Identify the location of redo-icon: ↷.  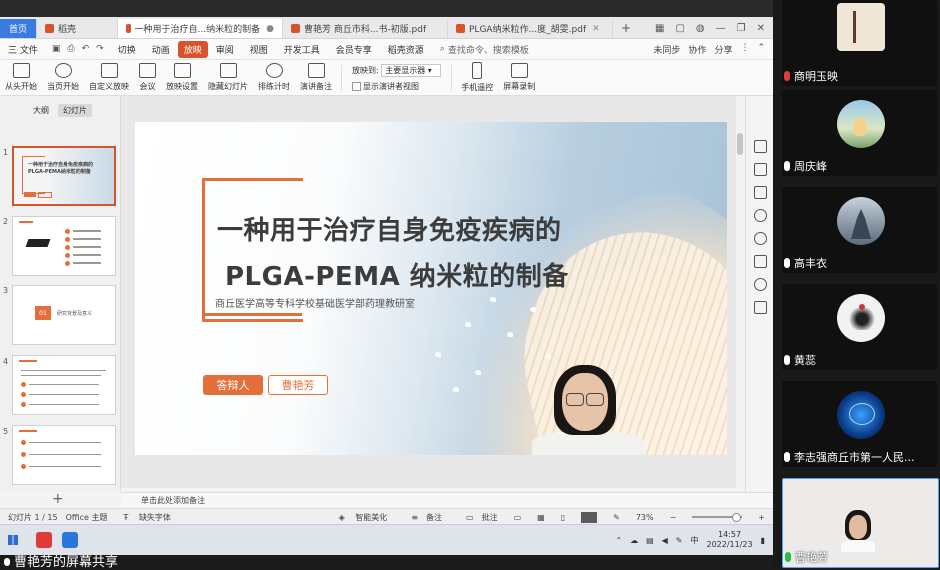
(100, 49).